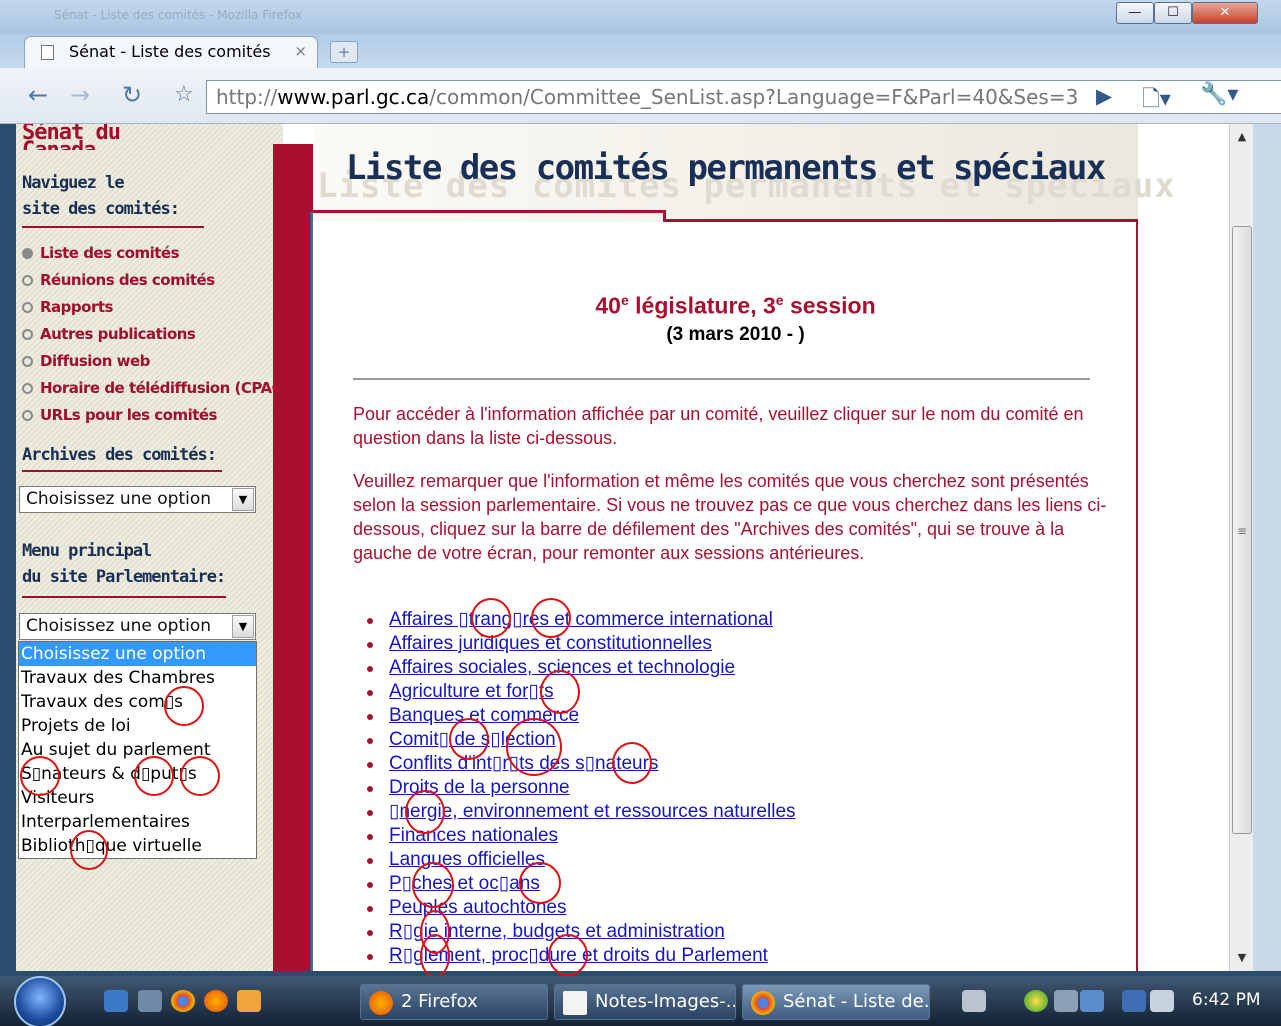 Image resolution: width=1281 pixels, height=1026 pixels. What do you see at coordinates (1219, 94) in the screenshot?
I see `wrench-icon: 🔧▾` at bounding box center [1219, 94].